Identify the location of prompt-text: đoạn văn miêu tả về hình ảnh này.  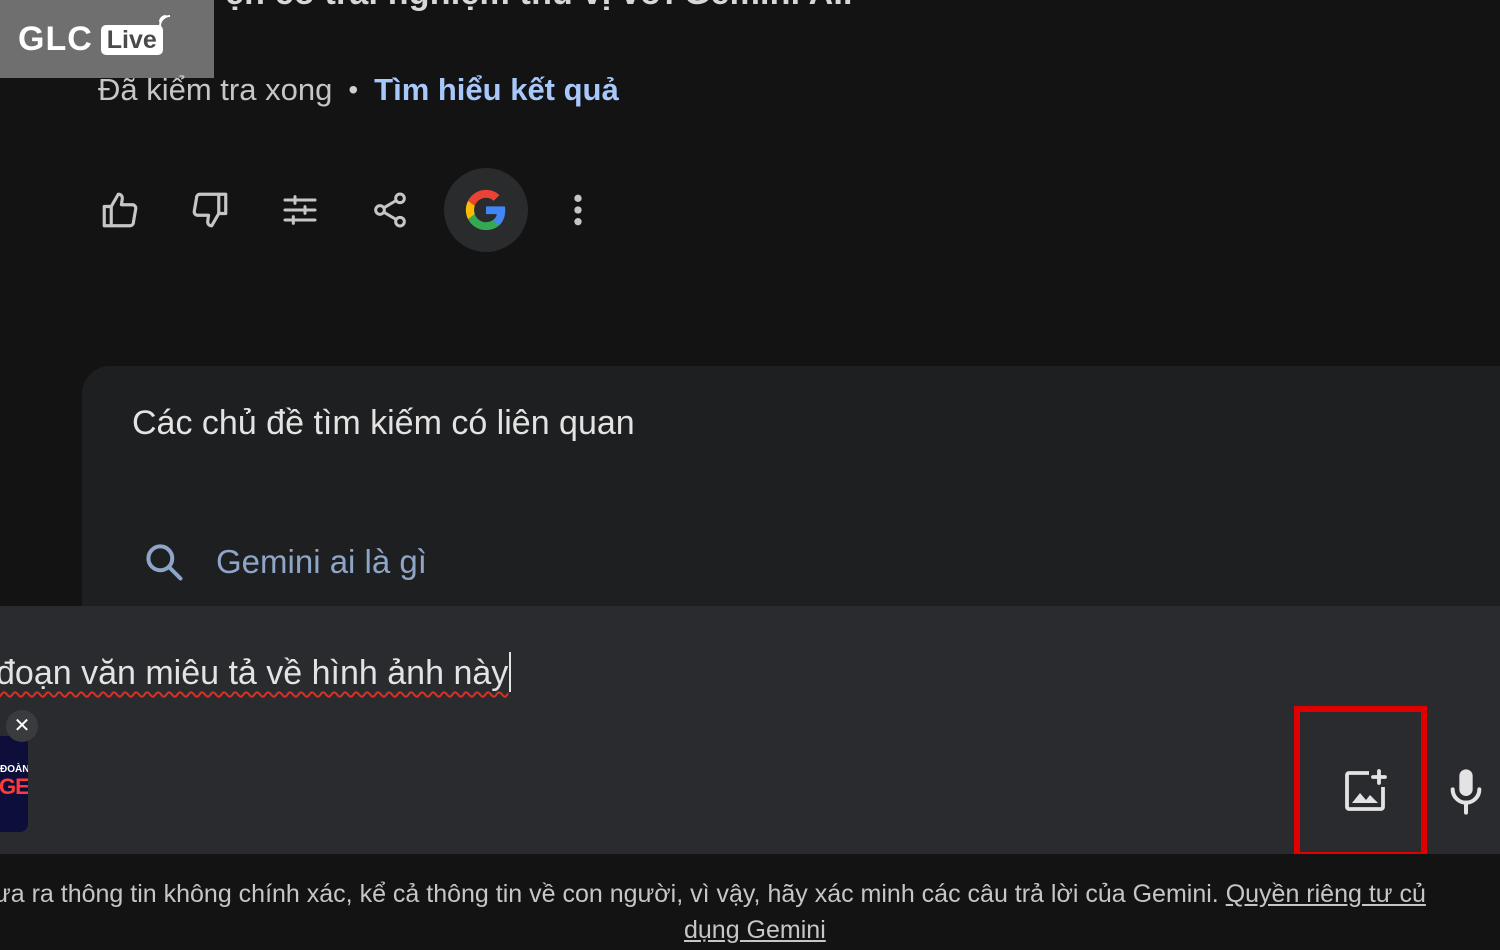
(254, 673).